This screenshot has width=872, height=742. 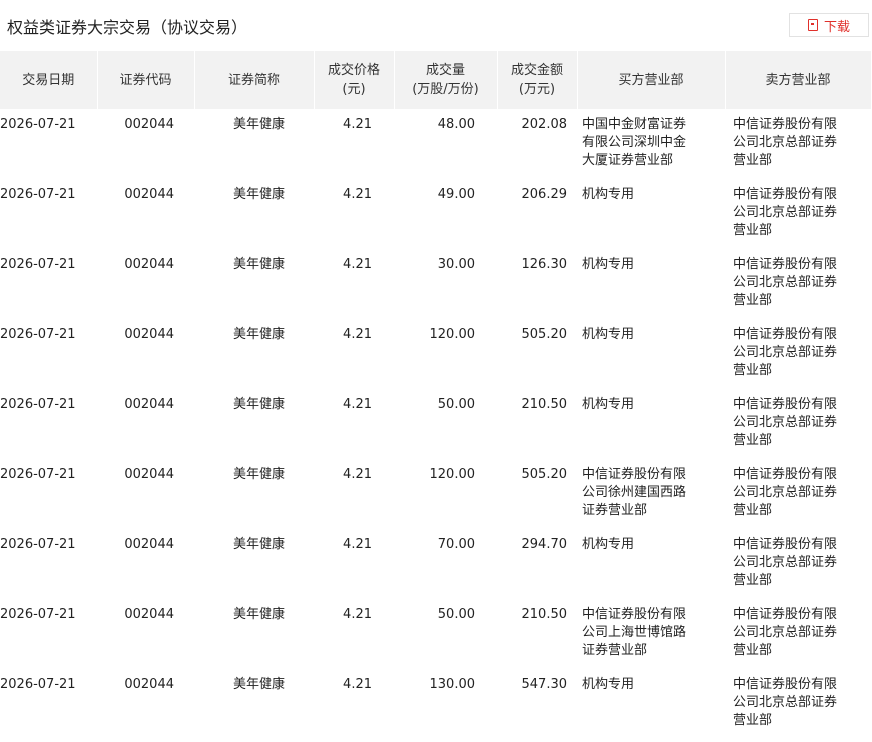 What do you see at coordinates (544, 124) in the screenshot?
I see `amount-cell: 202.08` at bounding box center [544, 124].